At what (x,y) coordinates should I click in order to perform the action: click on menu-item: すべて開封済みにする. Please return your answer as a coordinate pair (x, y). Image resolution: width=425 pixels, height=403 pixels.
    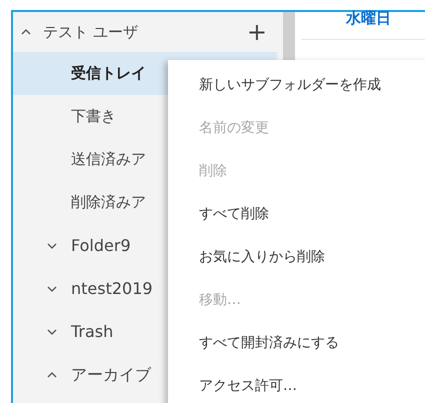
    Looking at the image, I should click on (296, 343).